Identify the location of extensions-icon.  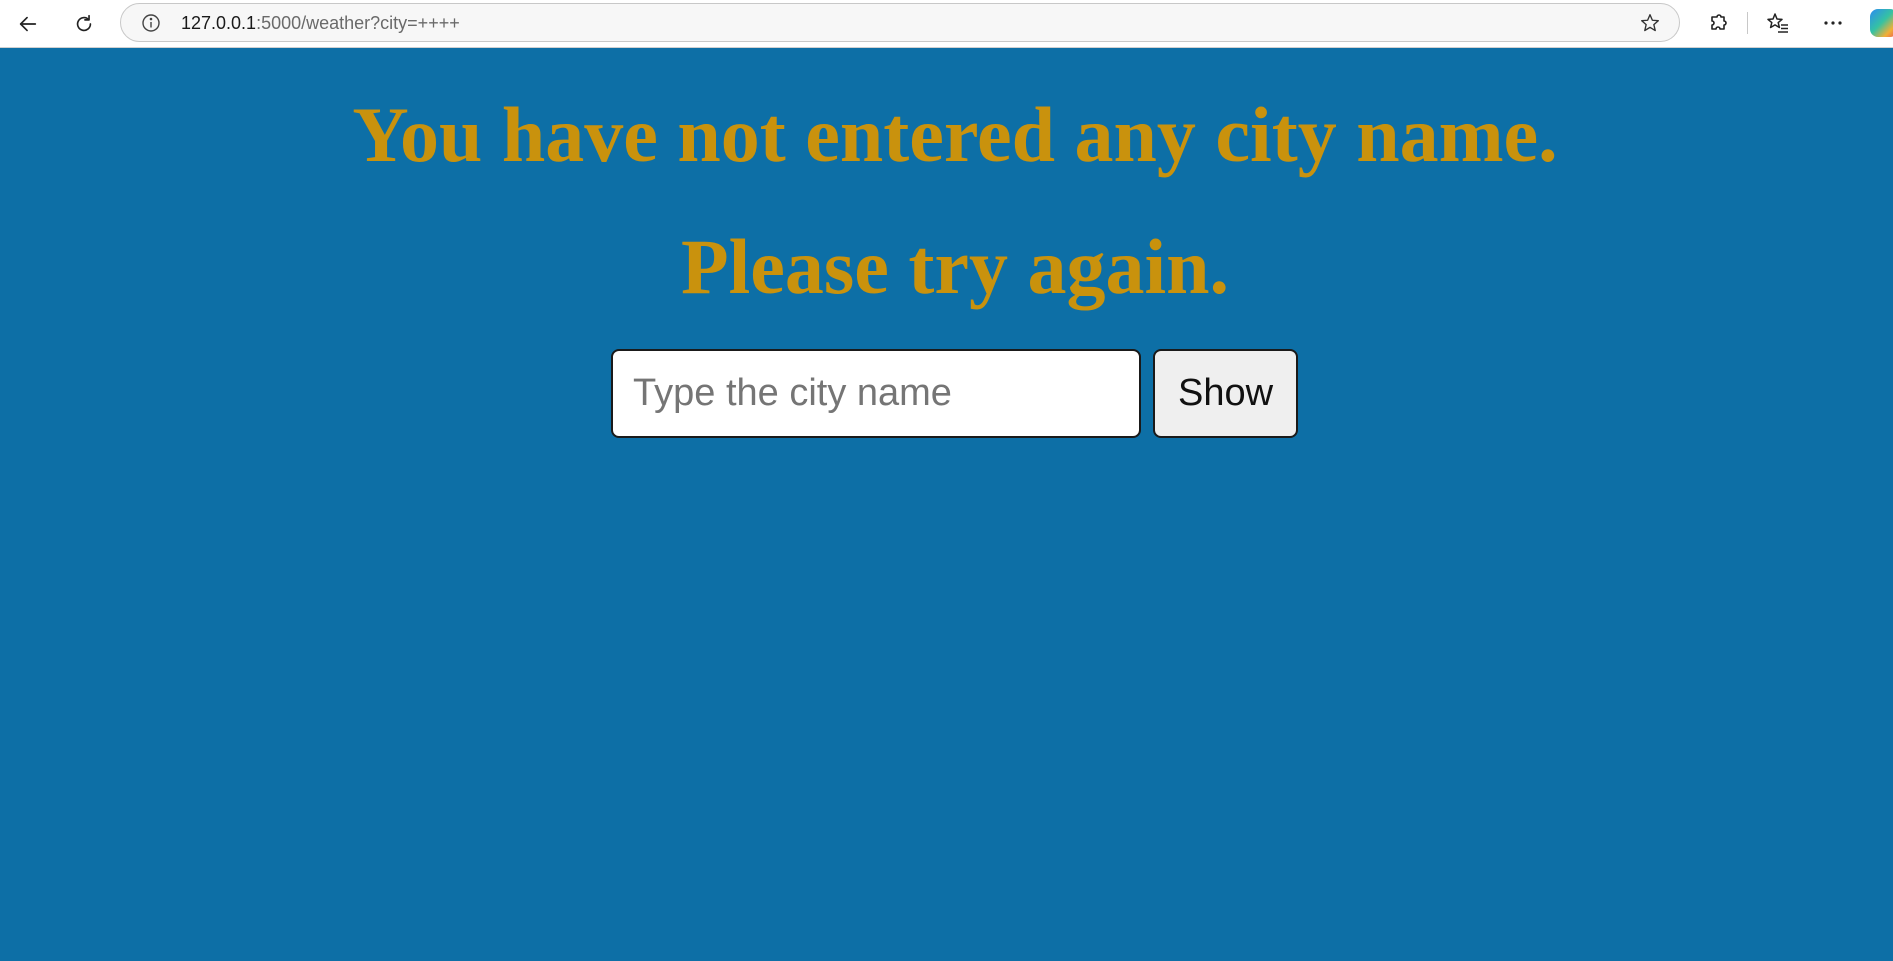
(1719, 22).